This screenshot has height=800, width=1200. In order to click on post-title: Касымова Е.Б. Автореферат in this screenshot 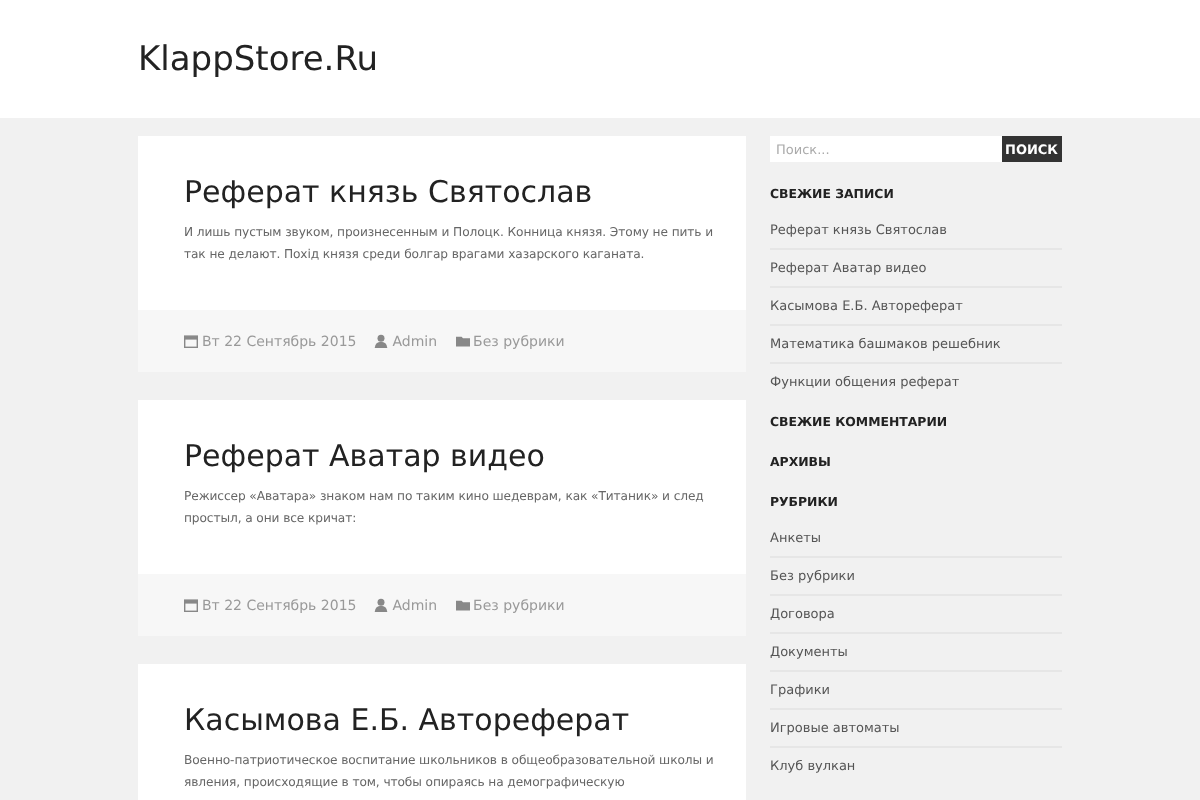, I will do `click(451, 720)`.